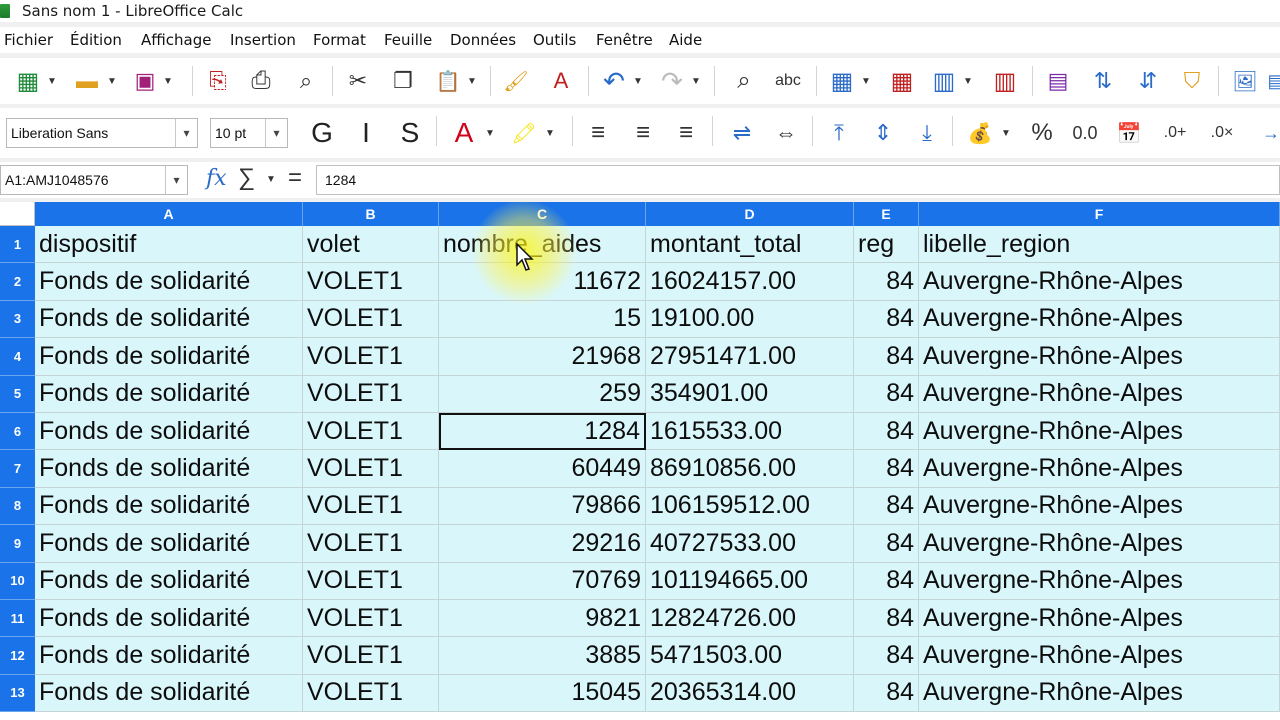 The height and width of the screenshot is (720, 1280). What do you see at coordinates (1099, 619) in the screenshot?
I see `cell-F11: Auvergne-Rhône-Alpes` at bounding box center [1099, 619].